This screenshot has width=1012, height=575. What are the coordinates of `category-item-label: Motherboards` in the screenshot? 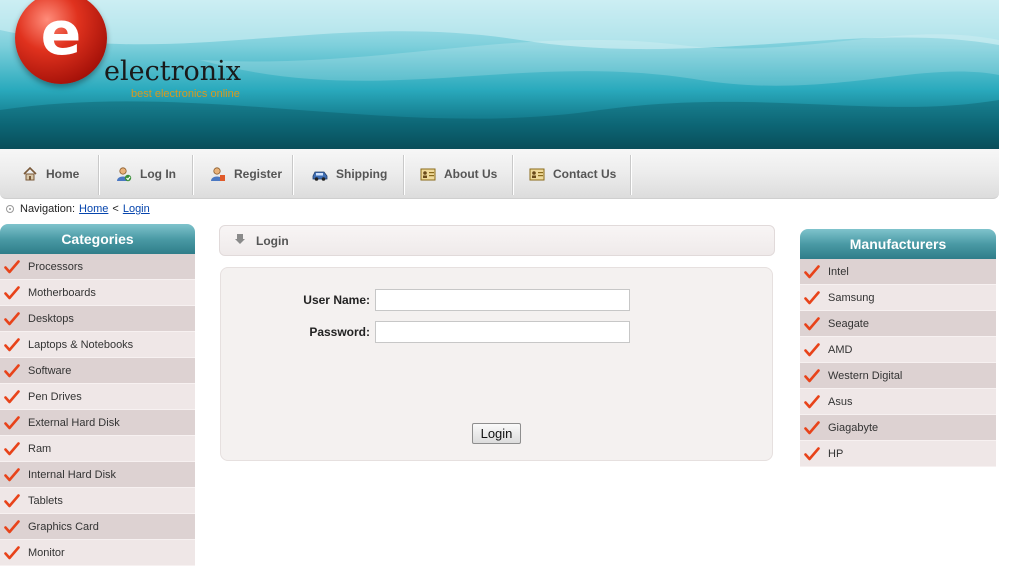 It's located at (62, 292).